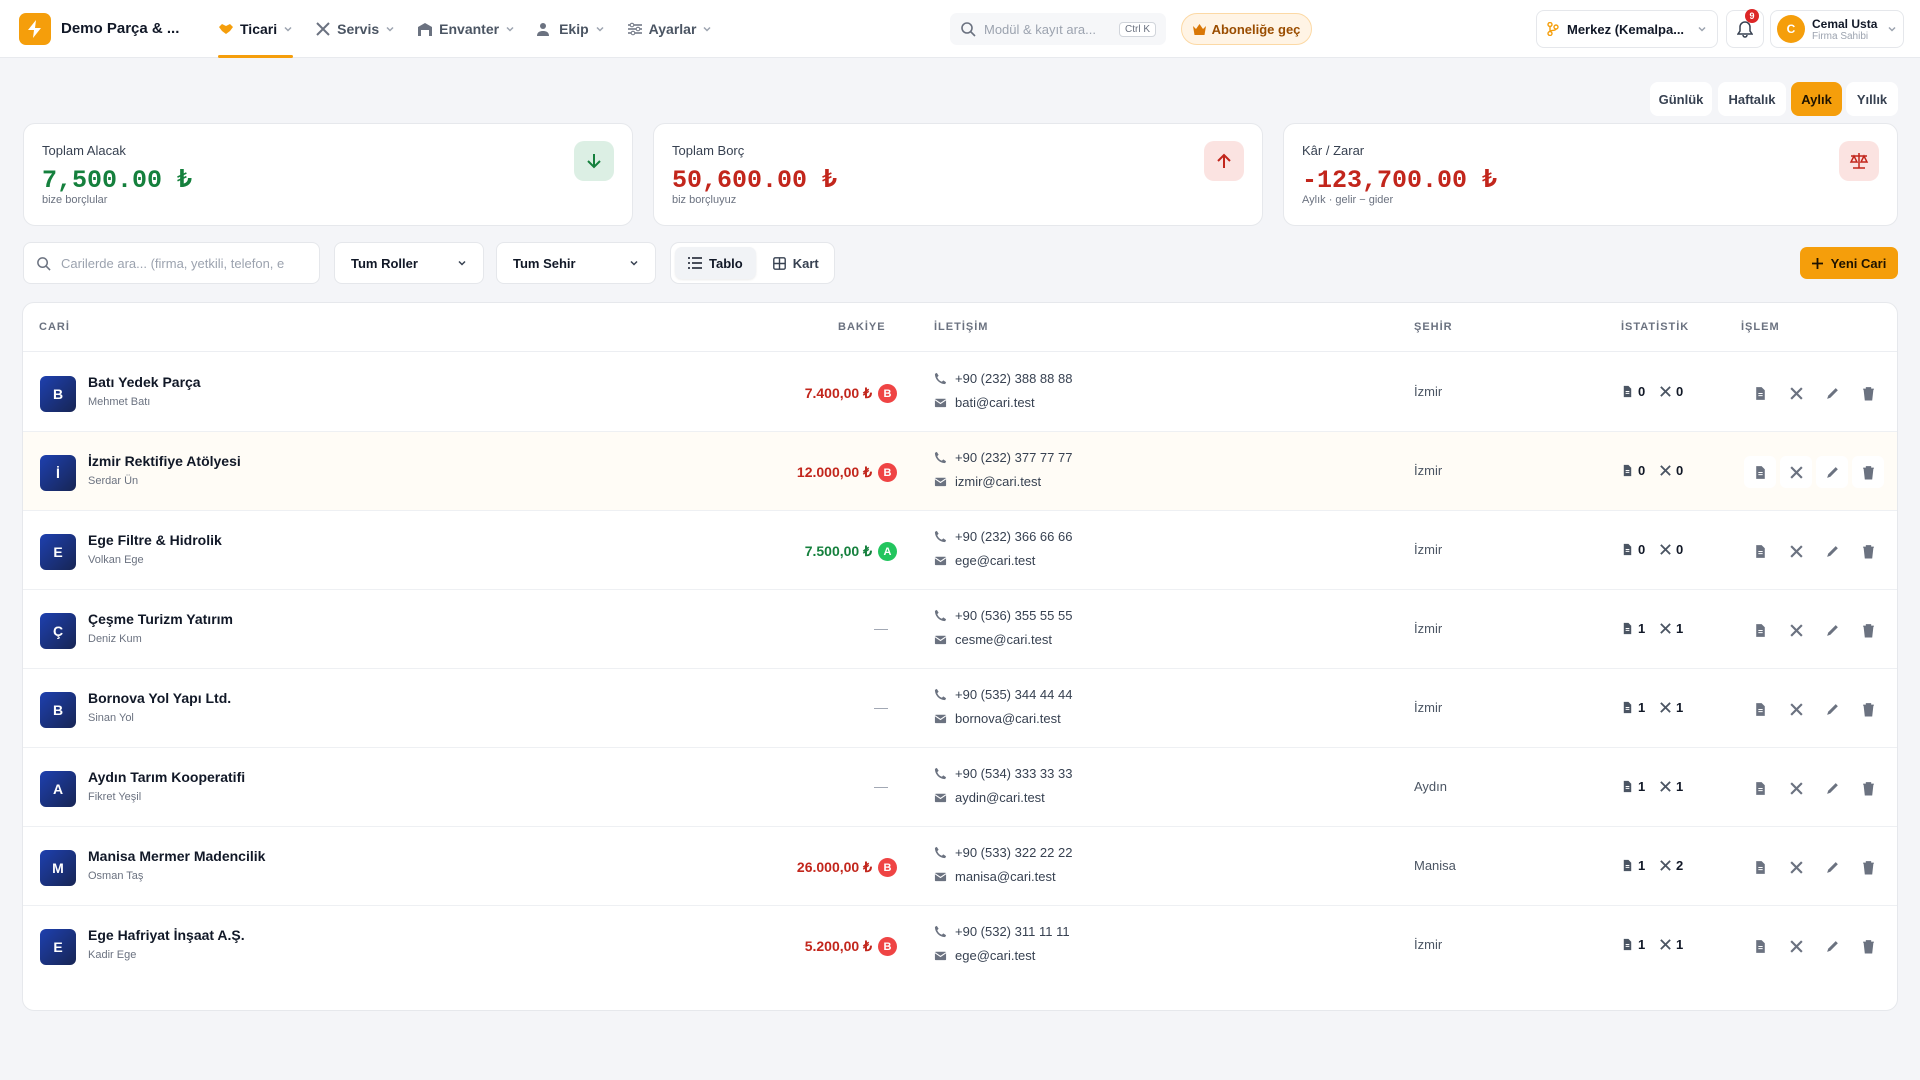 This screenshot has height=1080, width=1920. I want to click on nav-ekip: Ekip, so click(571, 29).